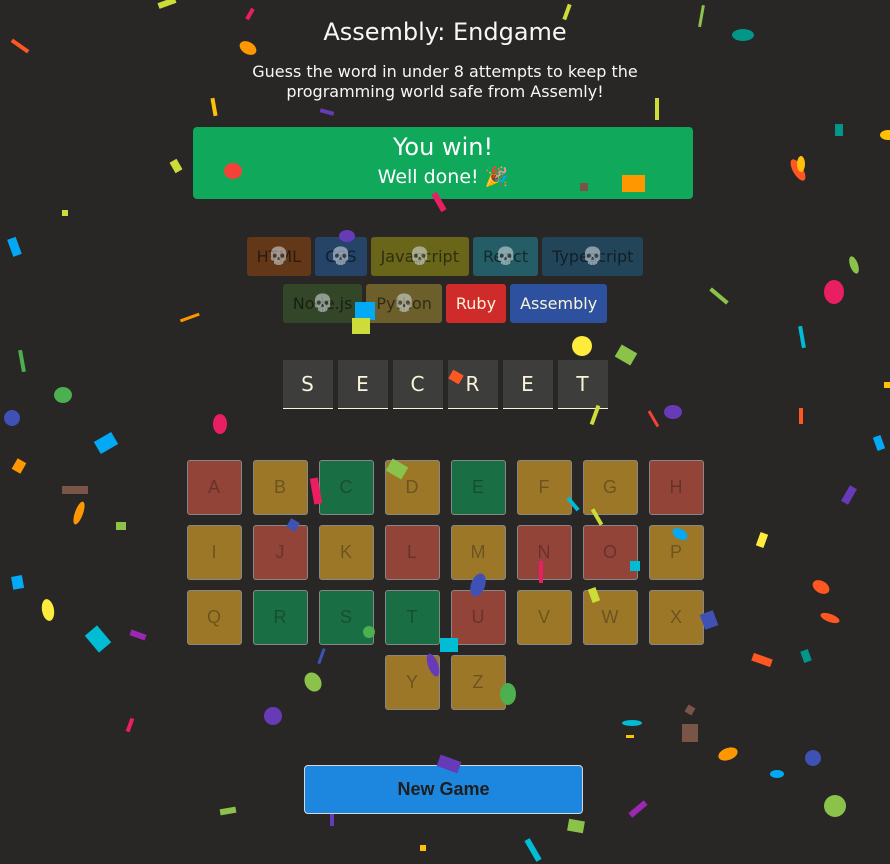 The height and width of the screenshot is (864, 890). Describe the element at coordinates (610, 617) in the screenshot. I see `key-w: W` at that location.